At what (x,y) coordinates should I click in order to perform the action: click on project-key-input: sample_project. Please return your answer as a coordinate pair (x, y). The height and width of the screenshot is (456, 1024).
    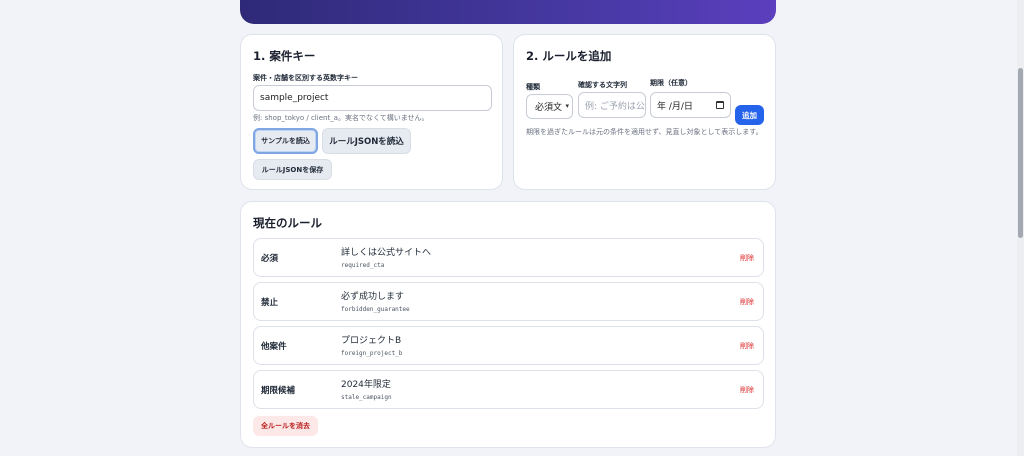
    Looking at the image, I should click on (372, 98).